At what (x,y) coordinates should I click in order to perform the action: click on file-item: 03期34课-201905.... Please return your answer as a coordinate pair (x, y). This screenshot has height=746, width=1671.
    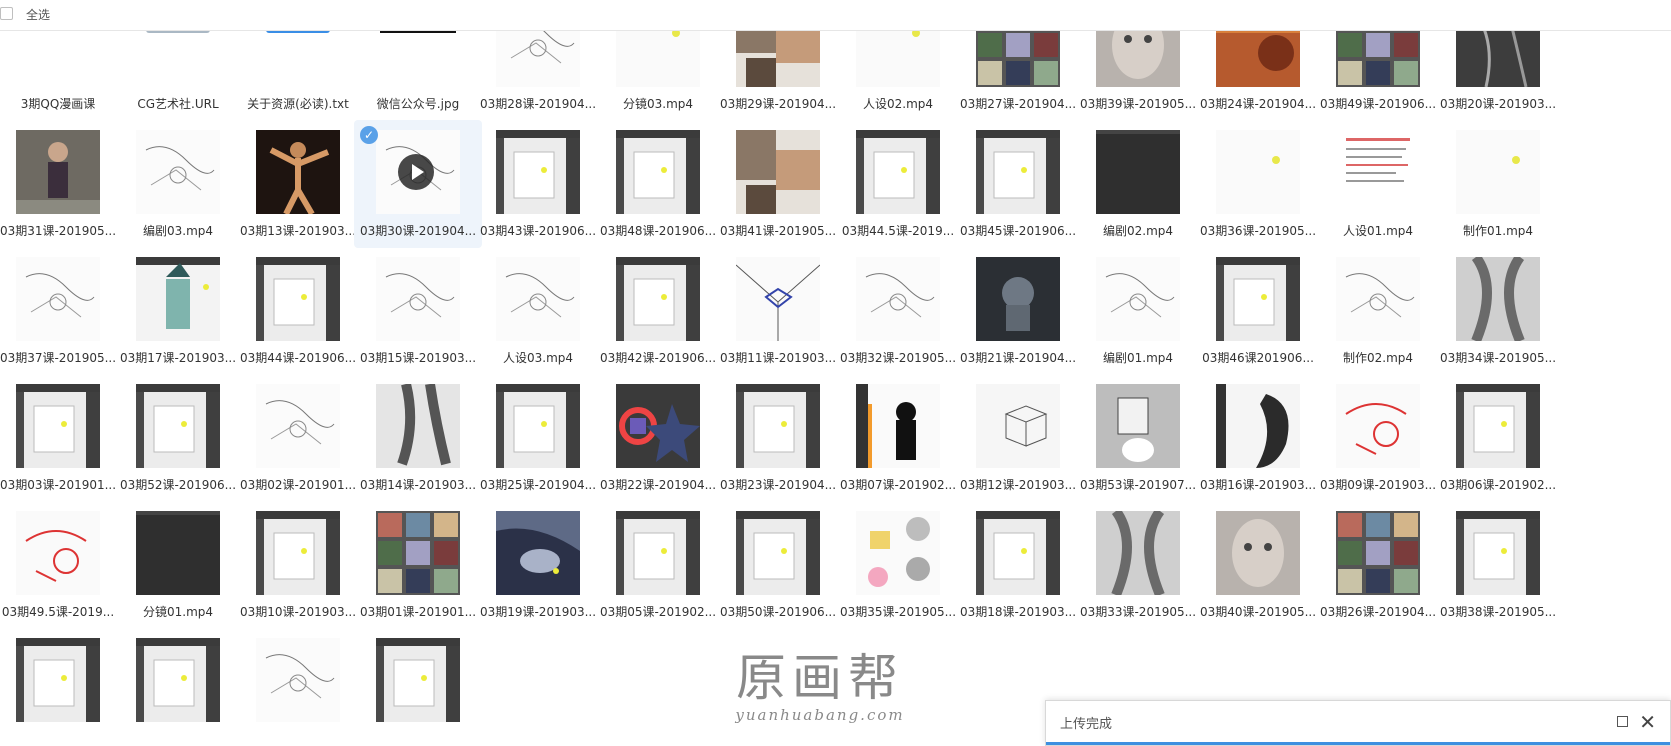
    Looking at the image, I should click on (1498, 311).